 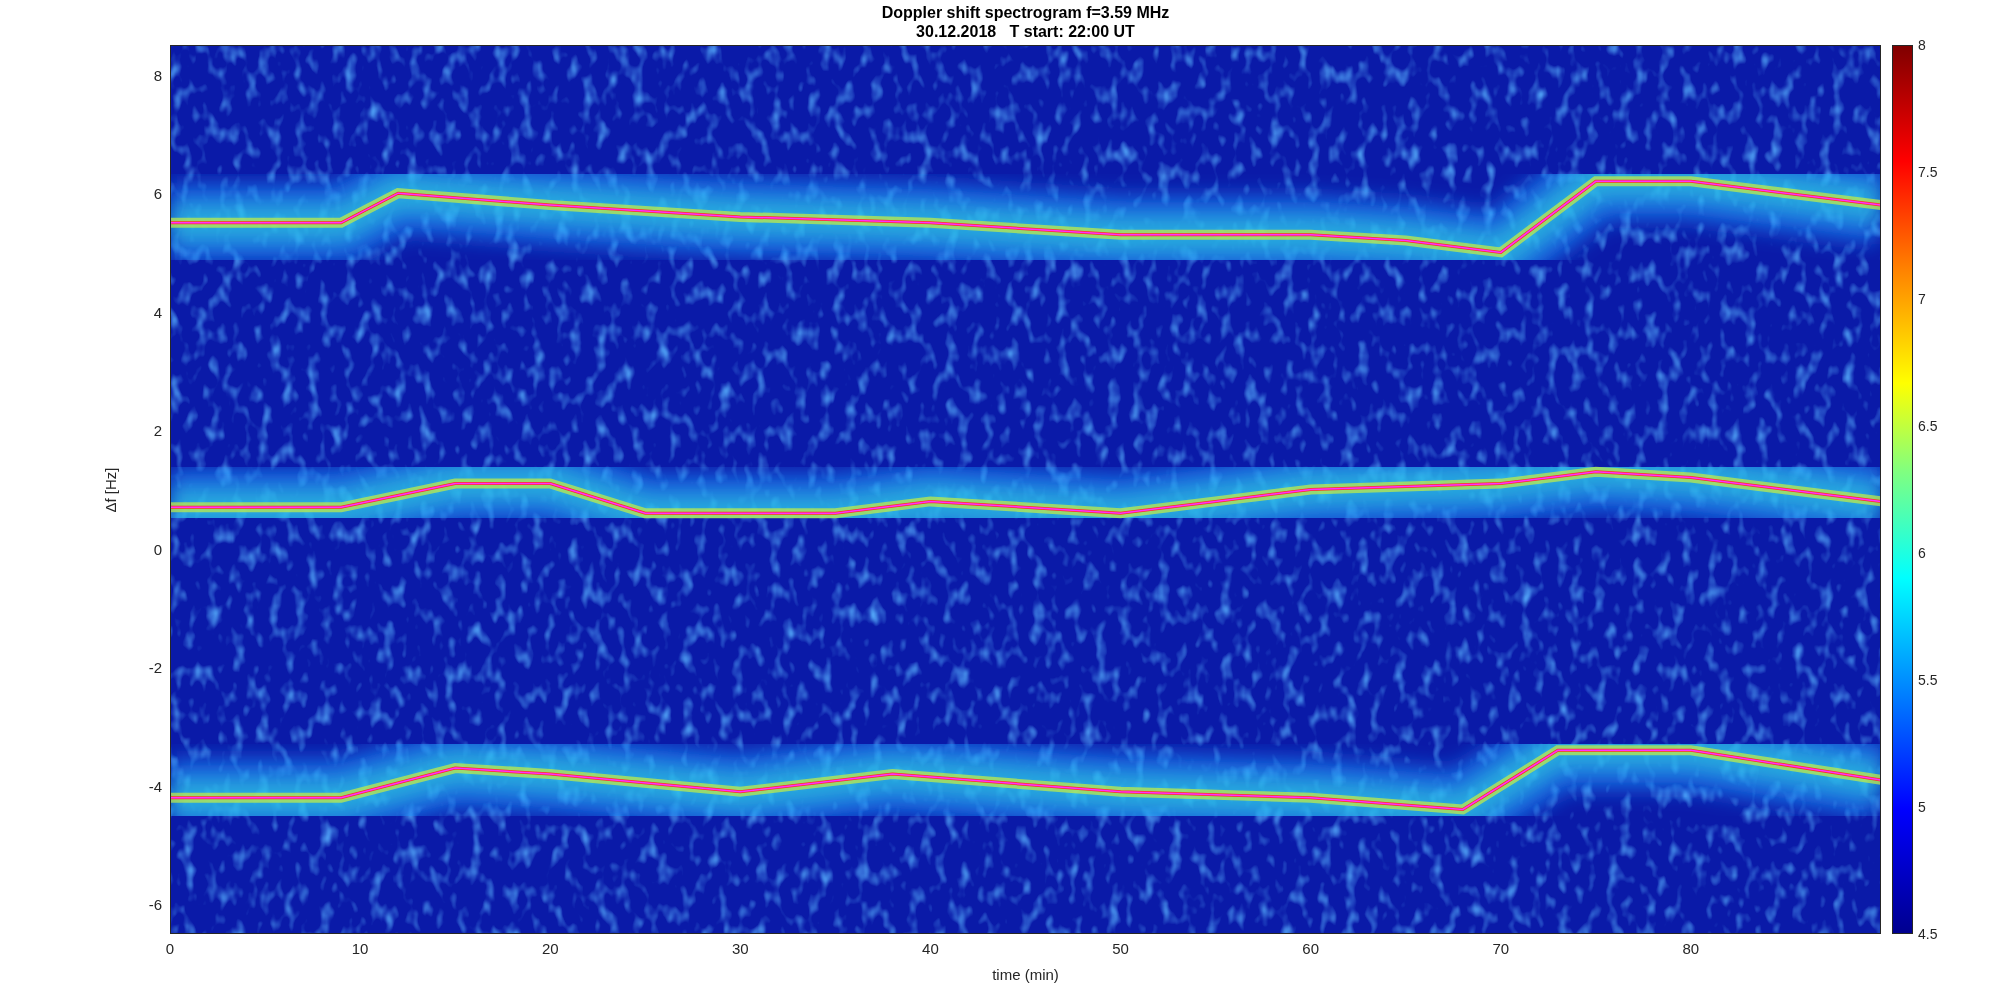 I want to click on x-tick-label: 80, so click(x=1691, y=948).